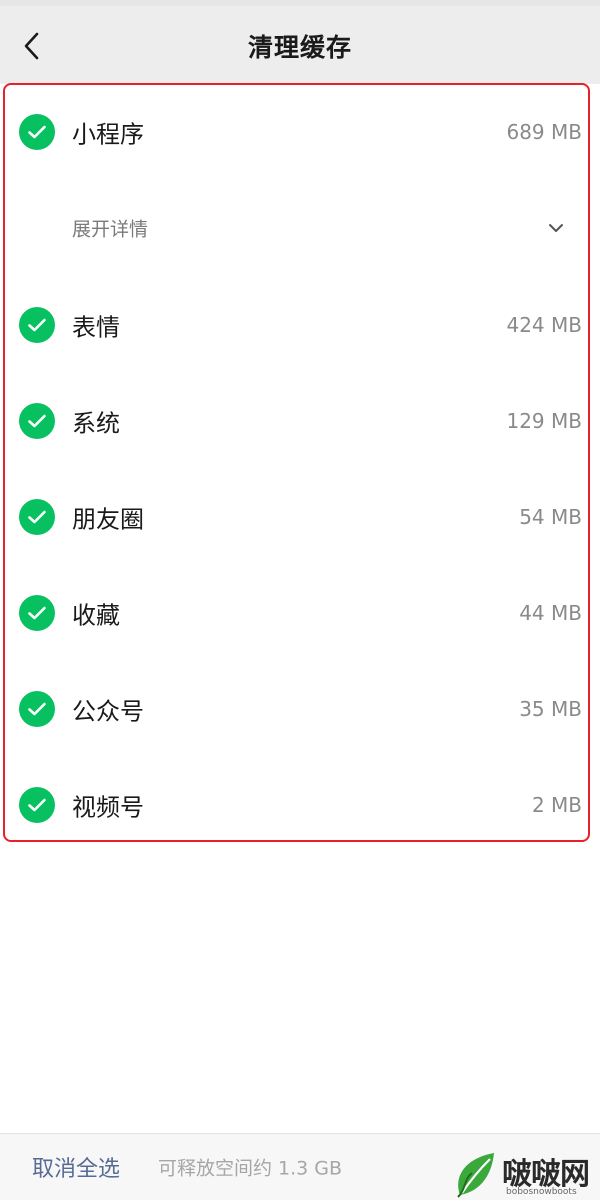 The height and width of the screenshot is (1200, 600). Describe the element at coordinates (300, 805) in the screenshot. I see `cache-item-channels: 视频号 2 MB` at that location.